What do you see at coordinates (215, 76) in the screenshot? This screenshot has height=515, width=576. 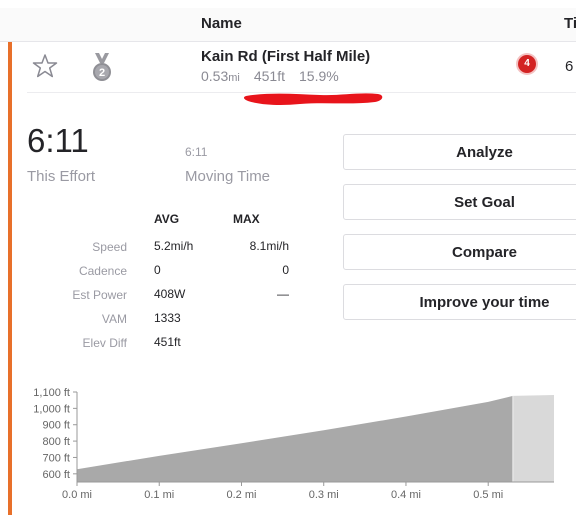 I see `segment-distance: 0.53` at bounding box center [215, 76].